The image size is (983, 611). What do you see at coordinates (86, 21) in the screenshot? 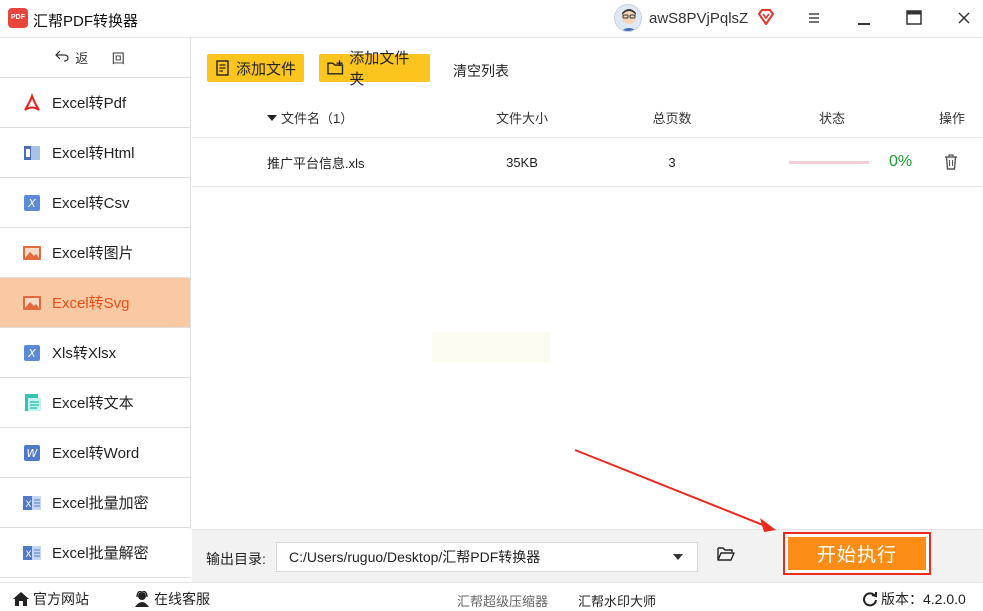
I see `app-title: 汇帮PDF转换器` at bounding box center [86, 21].